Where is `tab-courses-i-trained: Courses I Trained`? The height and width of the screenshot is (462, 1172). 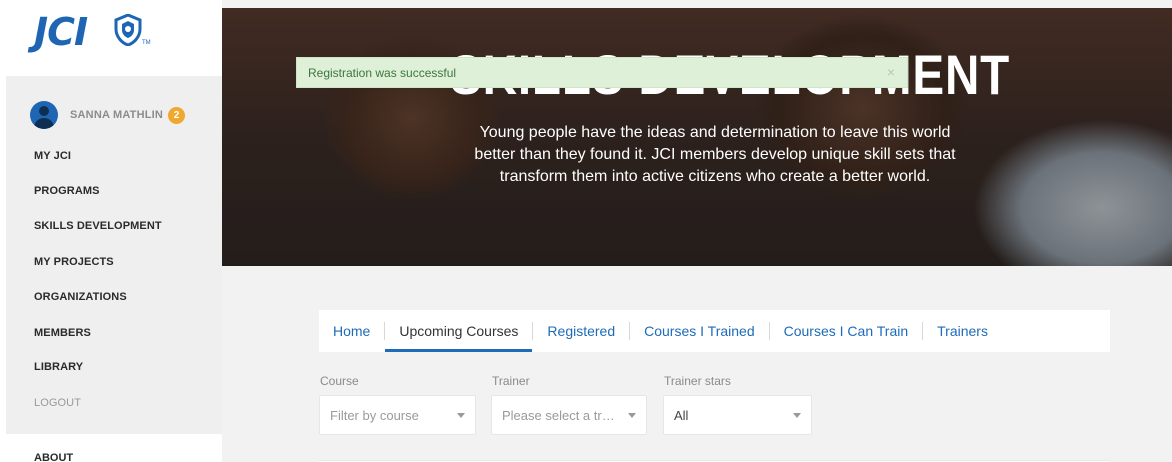 tab-courses-i-trained: Courses I Trained is located at coordinates (699, 331).